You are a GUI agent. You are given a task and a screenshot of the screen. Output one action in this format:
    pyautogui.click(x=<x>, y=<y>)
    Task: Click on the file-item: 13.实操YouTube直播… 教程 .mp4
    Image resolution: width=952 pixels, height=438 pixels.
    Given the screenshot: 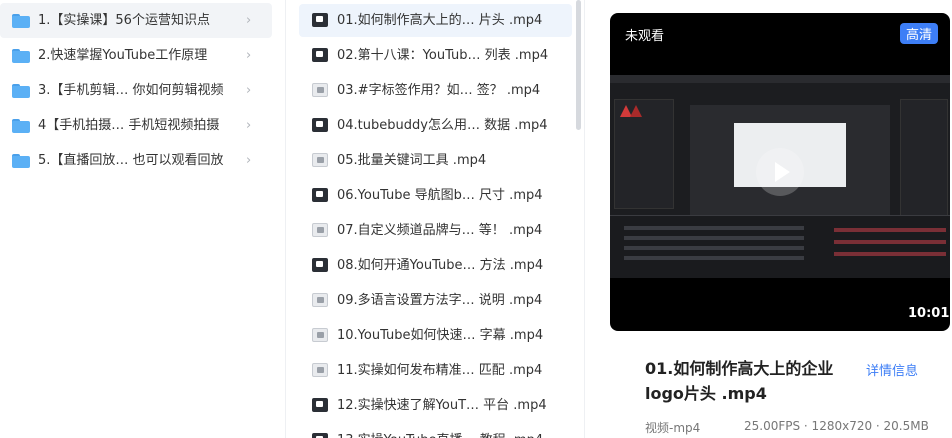 What is the action you would take?
    pyautogui.click(x=435, y=431)
    